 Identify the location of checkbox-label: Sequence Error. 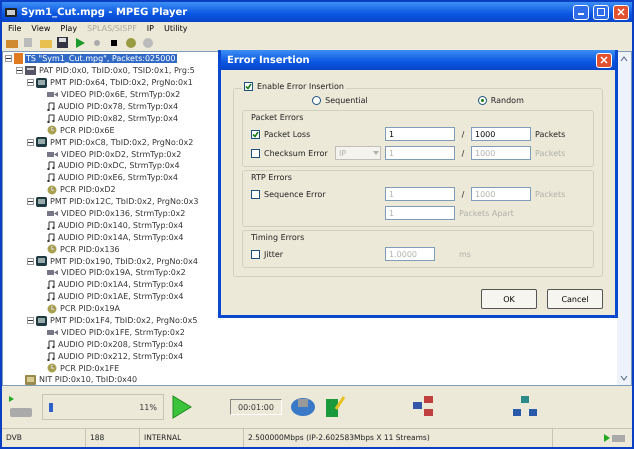
(295, 194).